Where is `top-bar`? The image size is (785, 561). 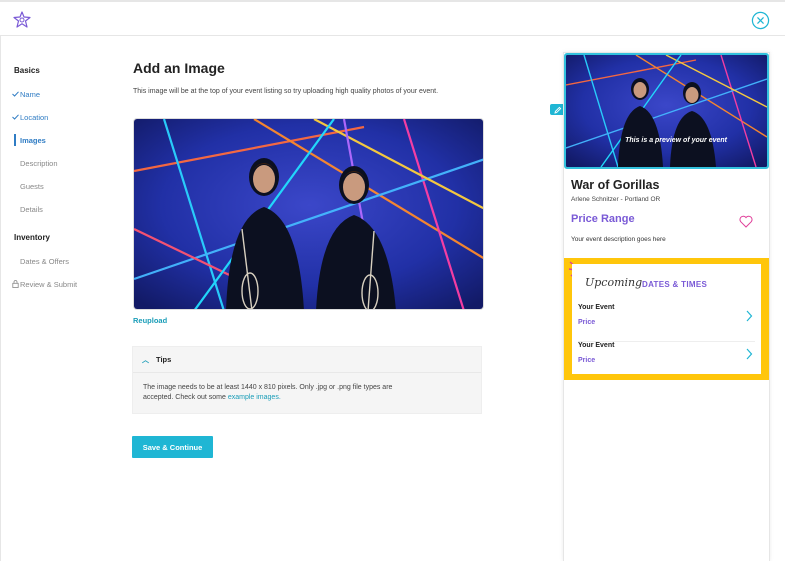
top-bar is located at coordinates (392, 18).